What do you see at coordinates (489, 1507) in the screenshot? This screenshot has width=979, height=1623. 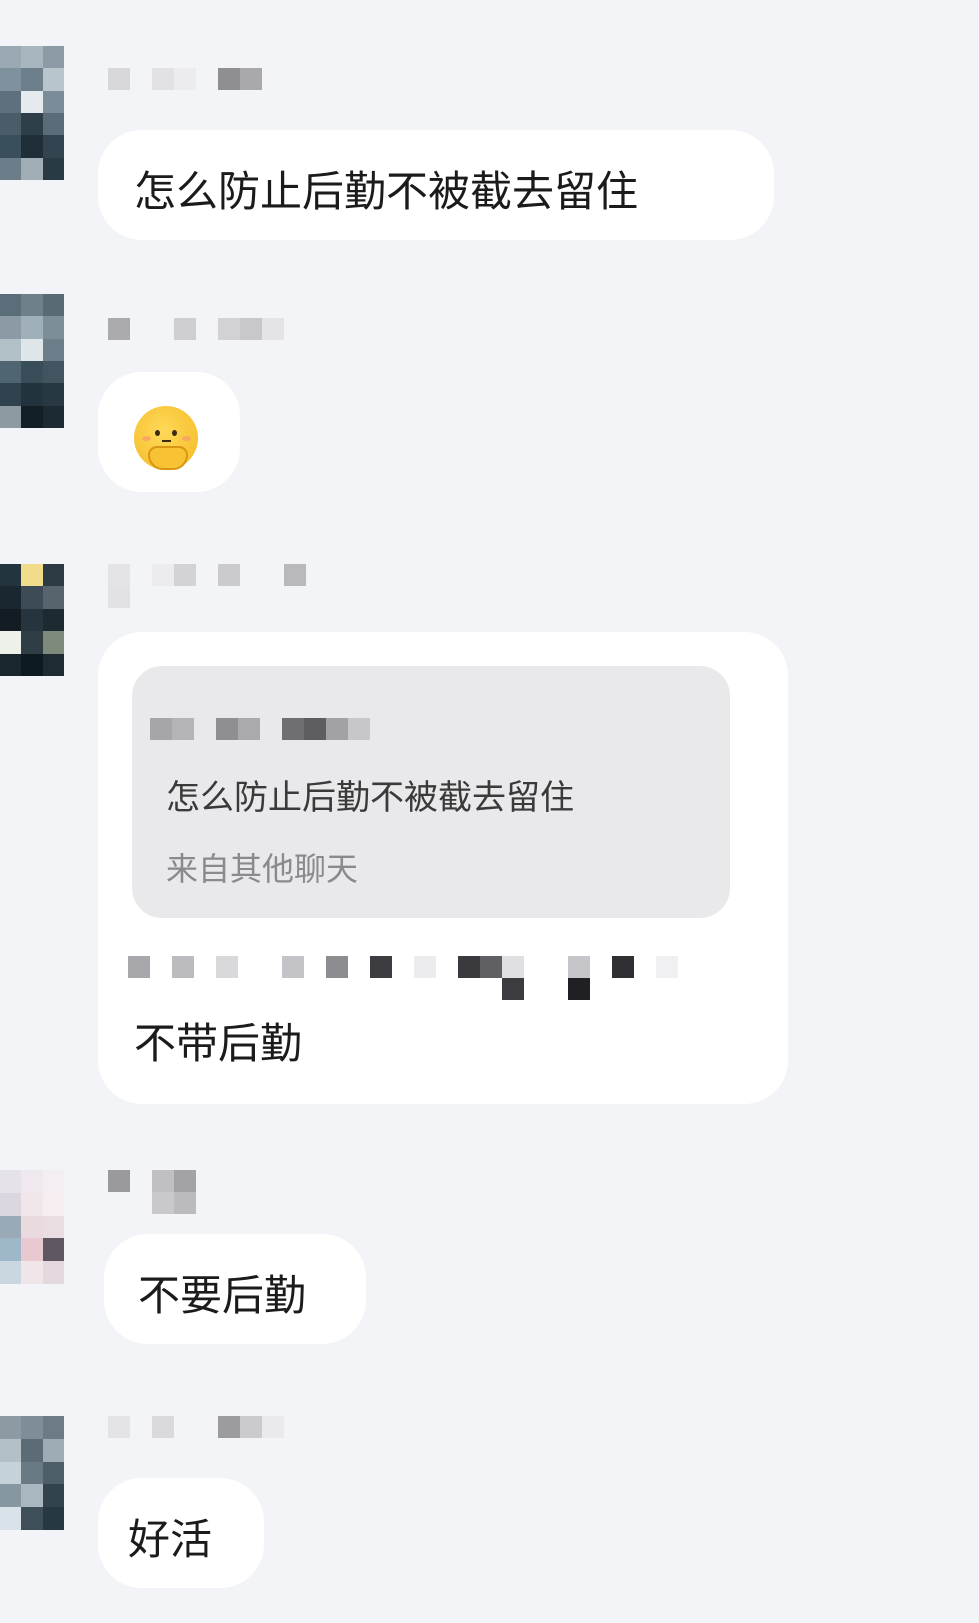 I see `message-5: 好活` at bounding box center [489, 1507].